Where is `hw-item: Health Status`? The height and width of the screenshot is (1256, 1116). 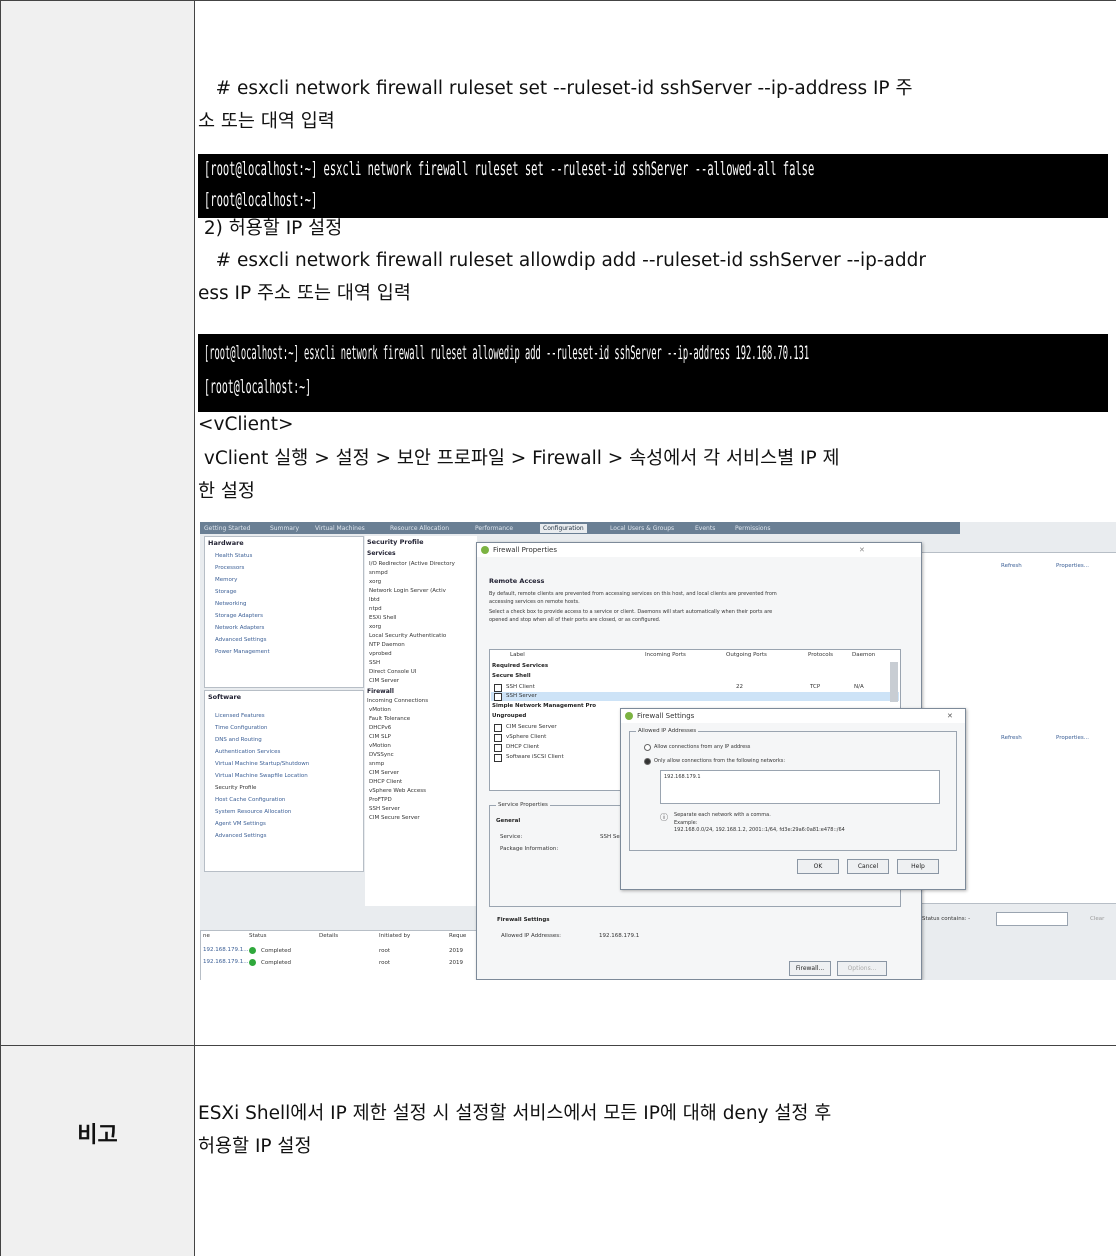 hw-item: Health Status is located at coordinates (233, 556).